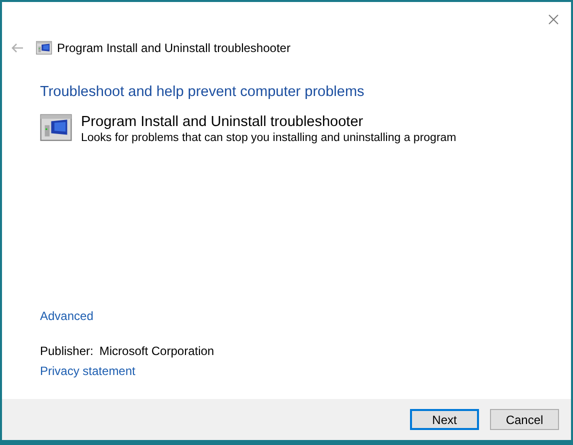  Describe the element at coordinates (67, 351) in the screenshot. I see `publisher-label: Publisher:` at that location.